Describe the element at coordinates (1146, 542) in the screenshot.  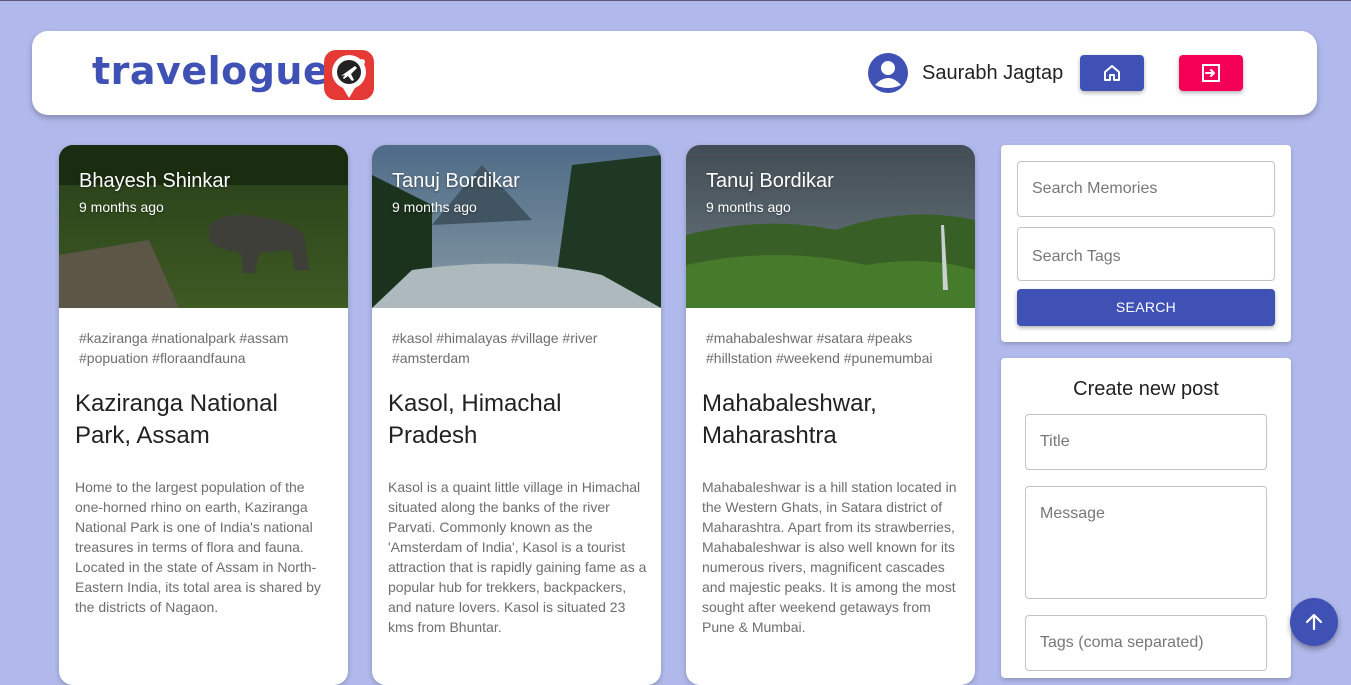
I see `message-input: Message` at that location.